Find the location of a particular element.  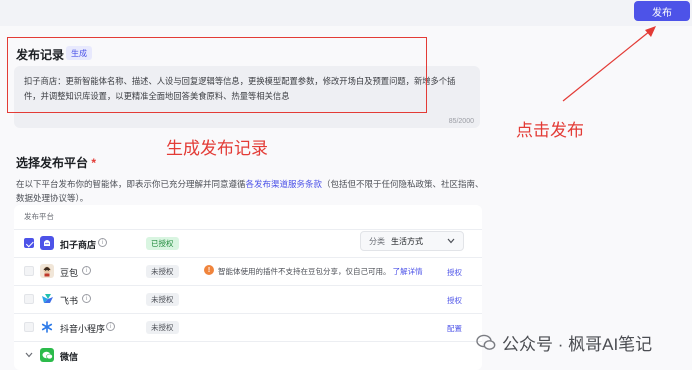

table-header: 发布平台 is located at coordinates (39, 216).